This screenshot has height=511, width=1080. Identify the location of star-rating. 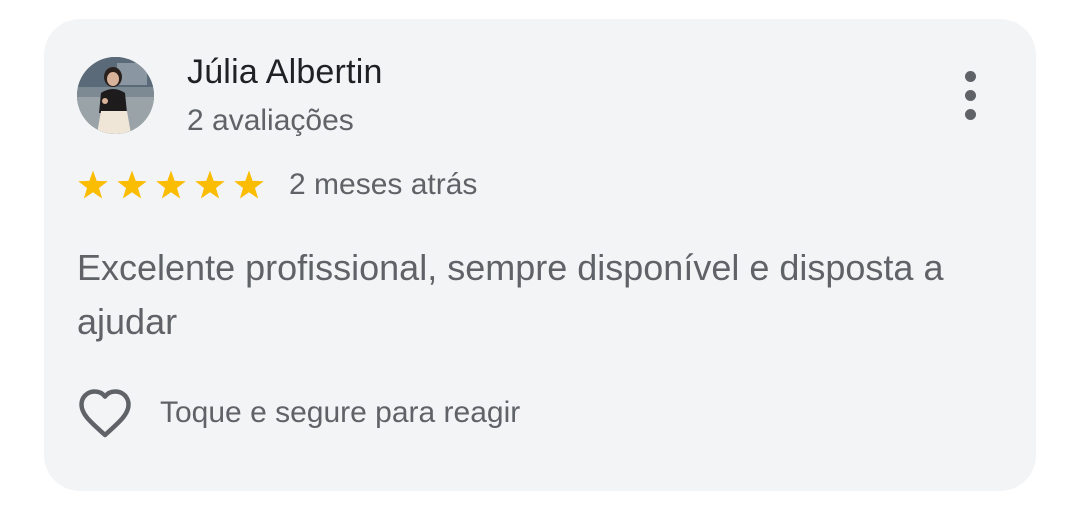
(171, 185).